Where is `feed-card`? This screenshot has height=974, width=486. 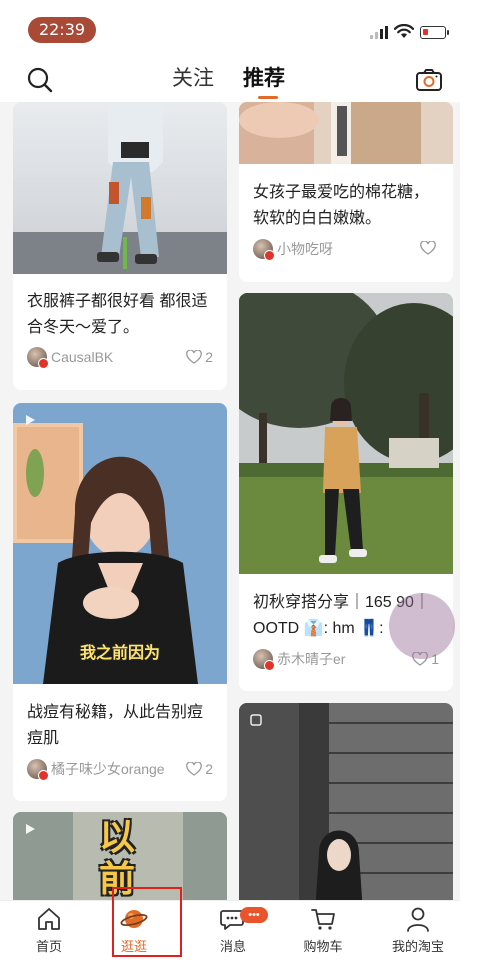
feed-card is located at coordinates (346, 808).